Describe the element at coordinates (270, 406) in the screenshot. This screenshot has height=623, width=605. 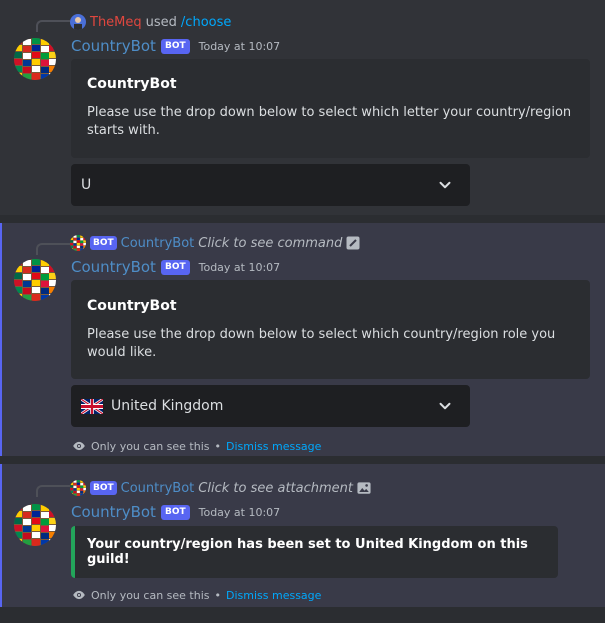
I see `country-select-dropdown: United Kingdom` at that location.